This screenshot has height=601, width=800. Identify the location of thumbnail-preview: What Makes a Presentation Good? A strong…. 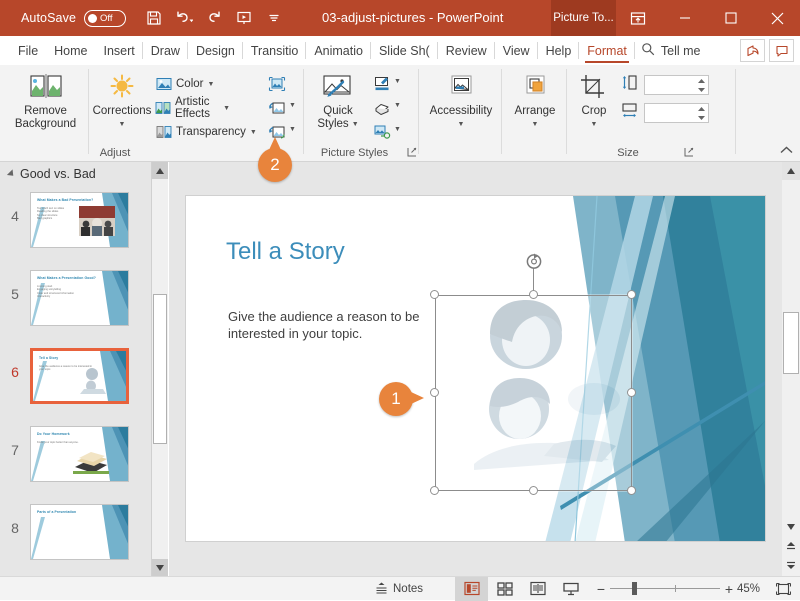
(79, 298).